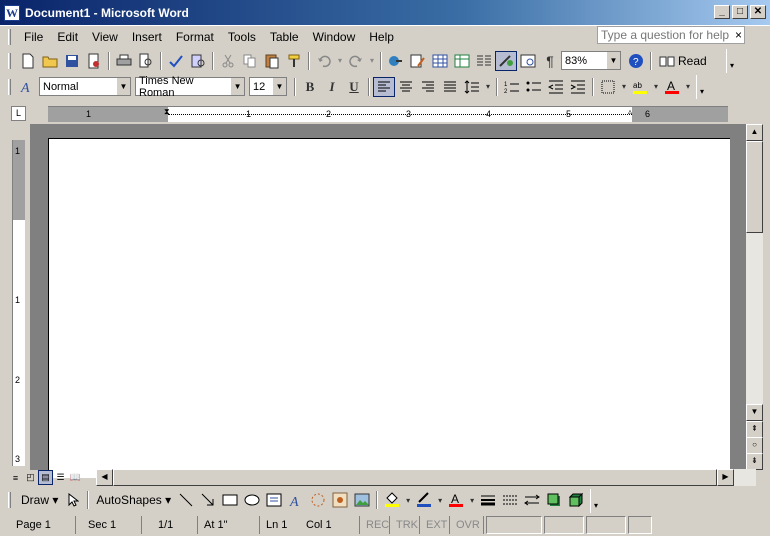 Image resolution: width=770 pixels, height=536 pixels. What do you see at coordinates (488, 500) in the screenshot?
I see `line-style-icon` at bounding box center [488, 500].